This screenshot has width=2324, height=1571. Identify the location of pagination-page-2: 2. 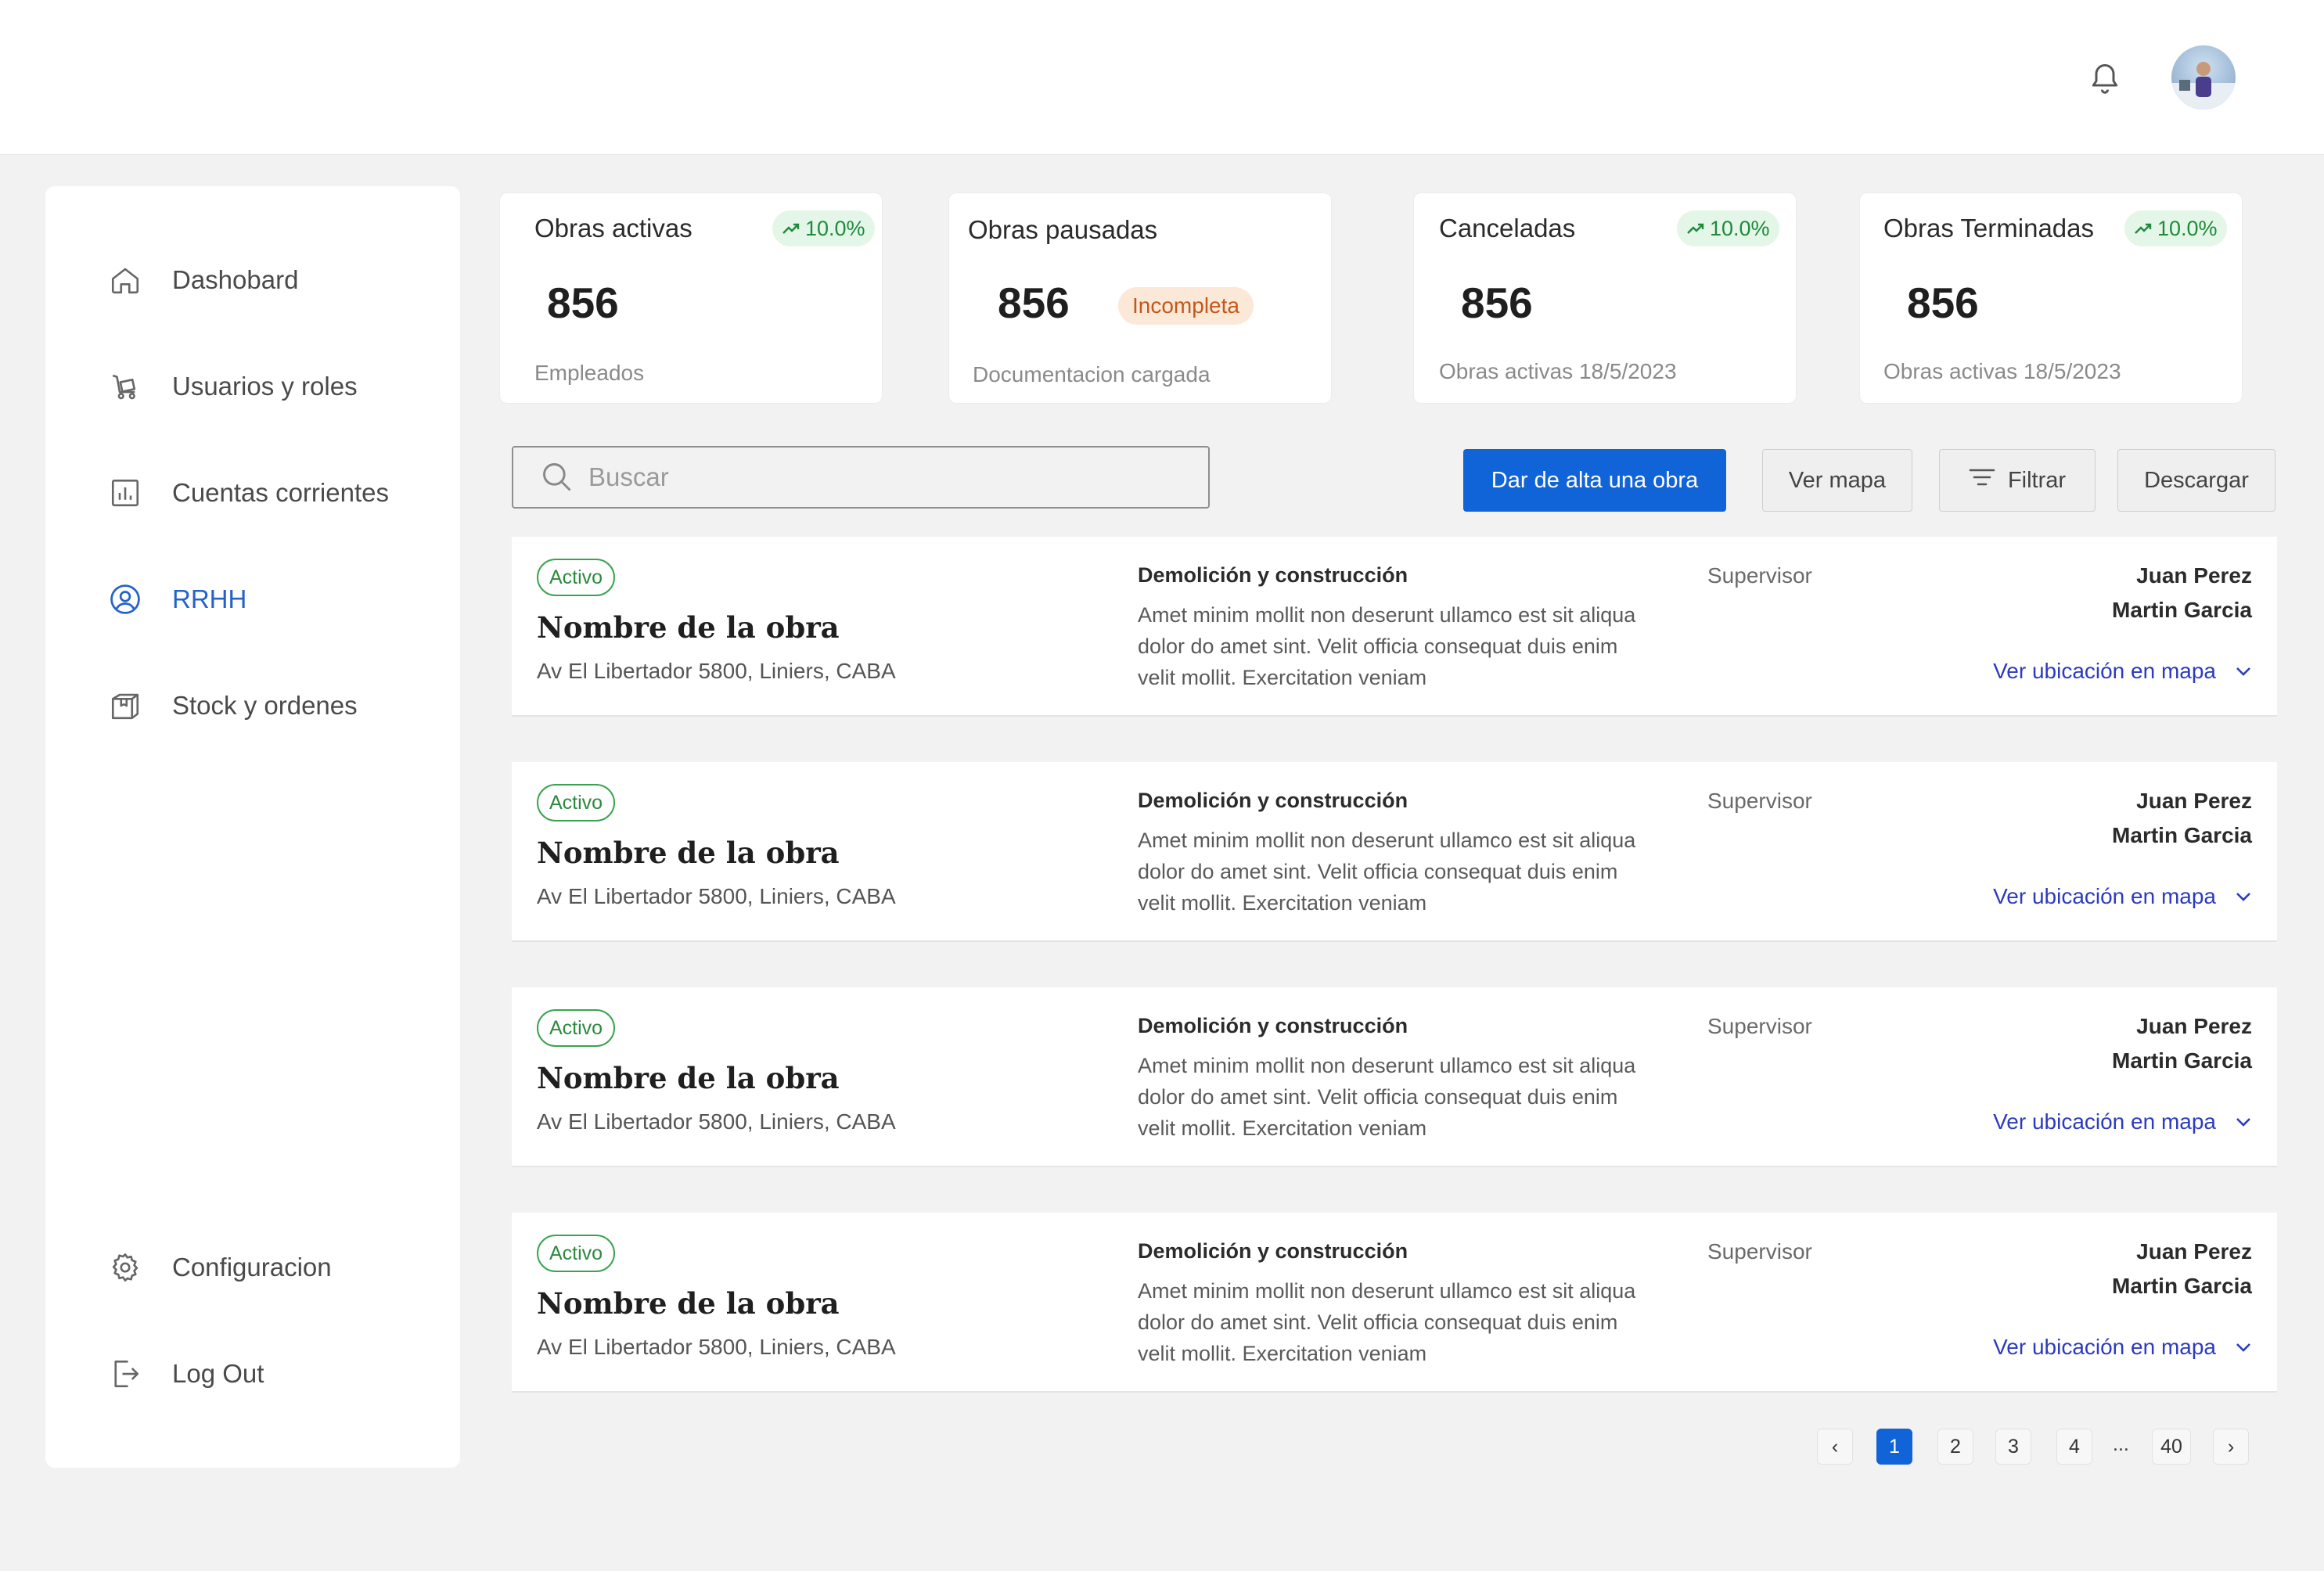
(1955, 1447).